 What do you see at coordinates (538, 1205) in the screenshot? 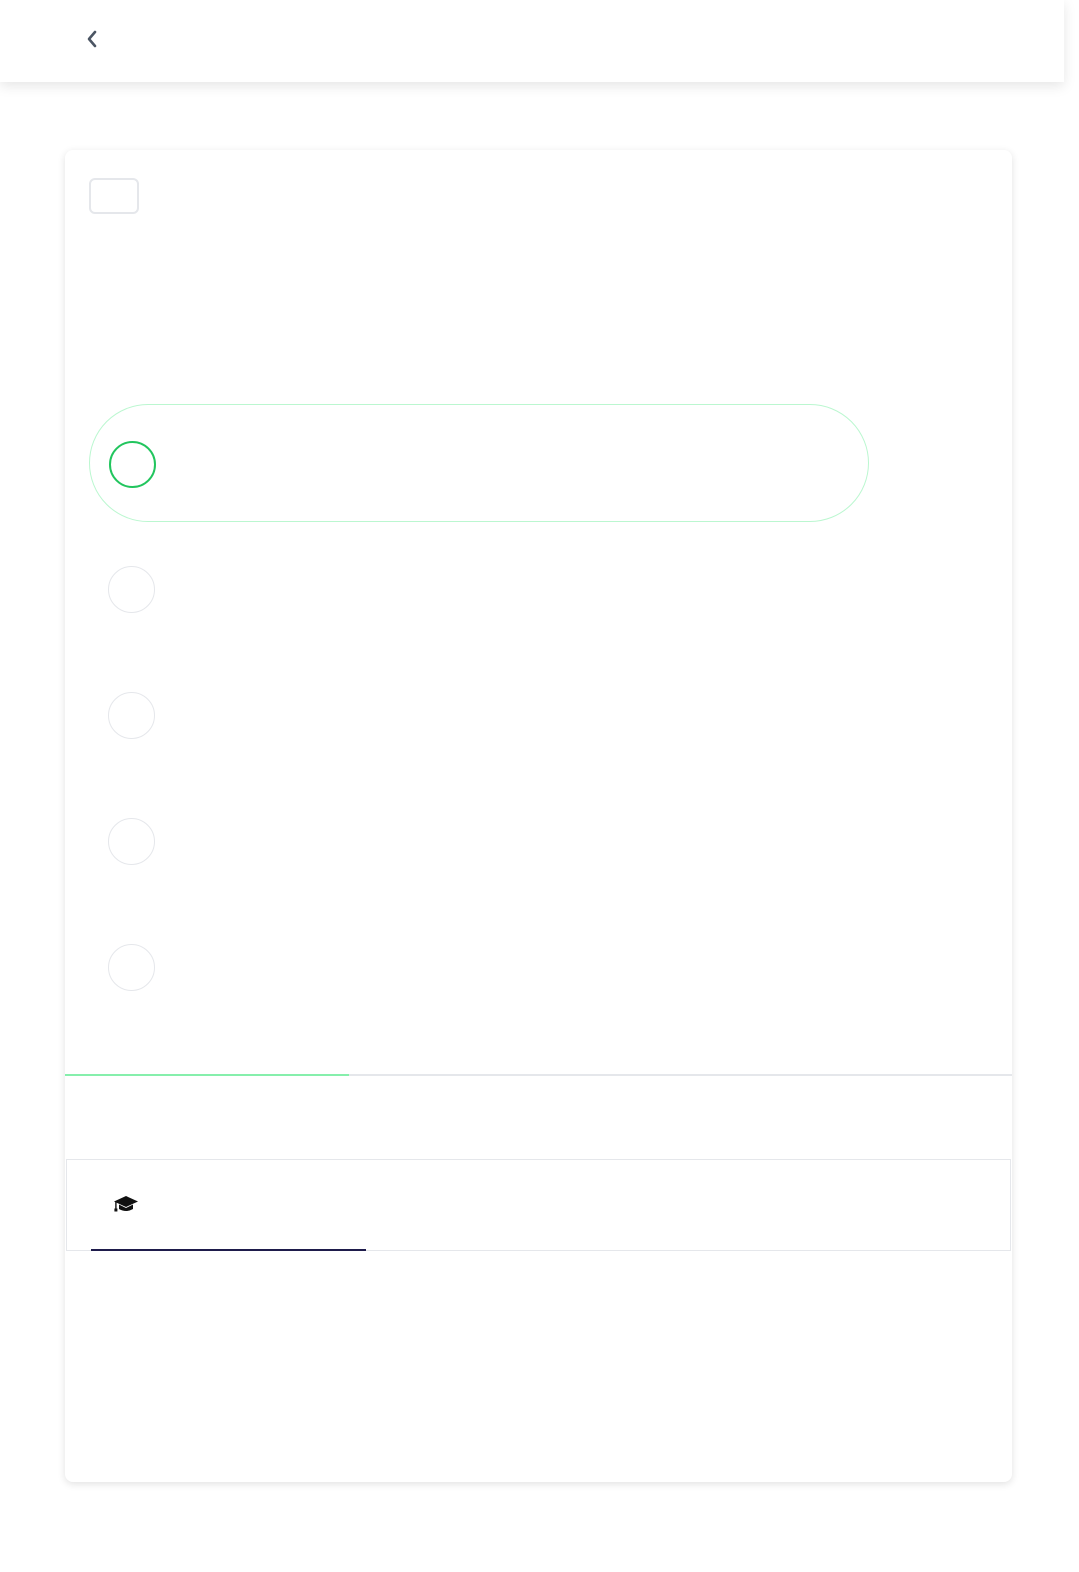
I see `tab-bar` at bounding box center [538, 1205].